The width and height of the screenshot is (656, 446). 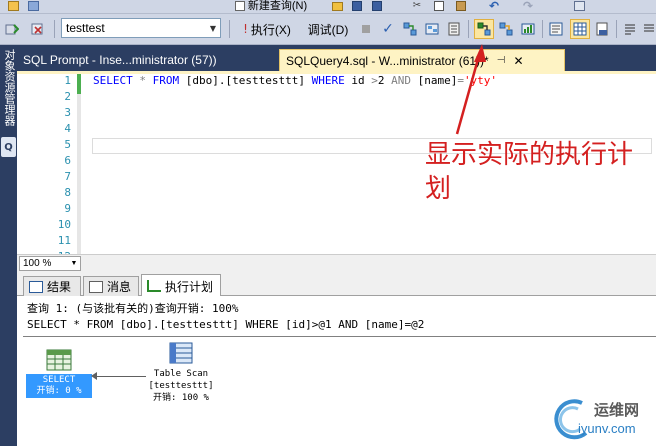 I want to click on line-number: 3, so click(x=67, y=112).